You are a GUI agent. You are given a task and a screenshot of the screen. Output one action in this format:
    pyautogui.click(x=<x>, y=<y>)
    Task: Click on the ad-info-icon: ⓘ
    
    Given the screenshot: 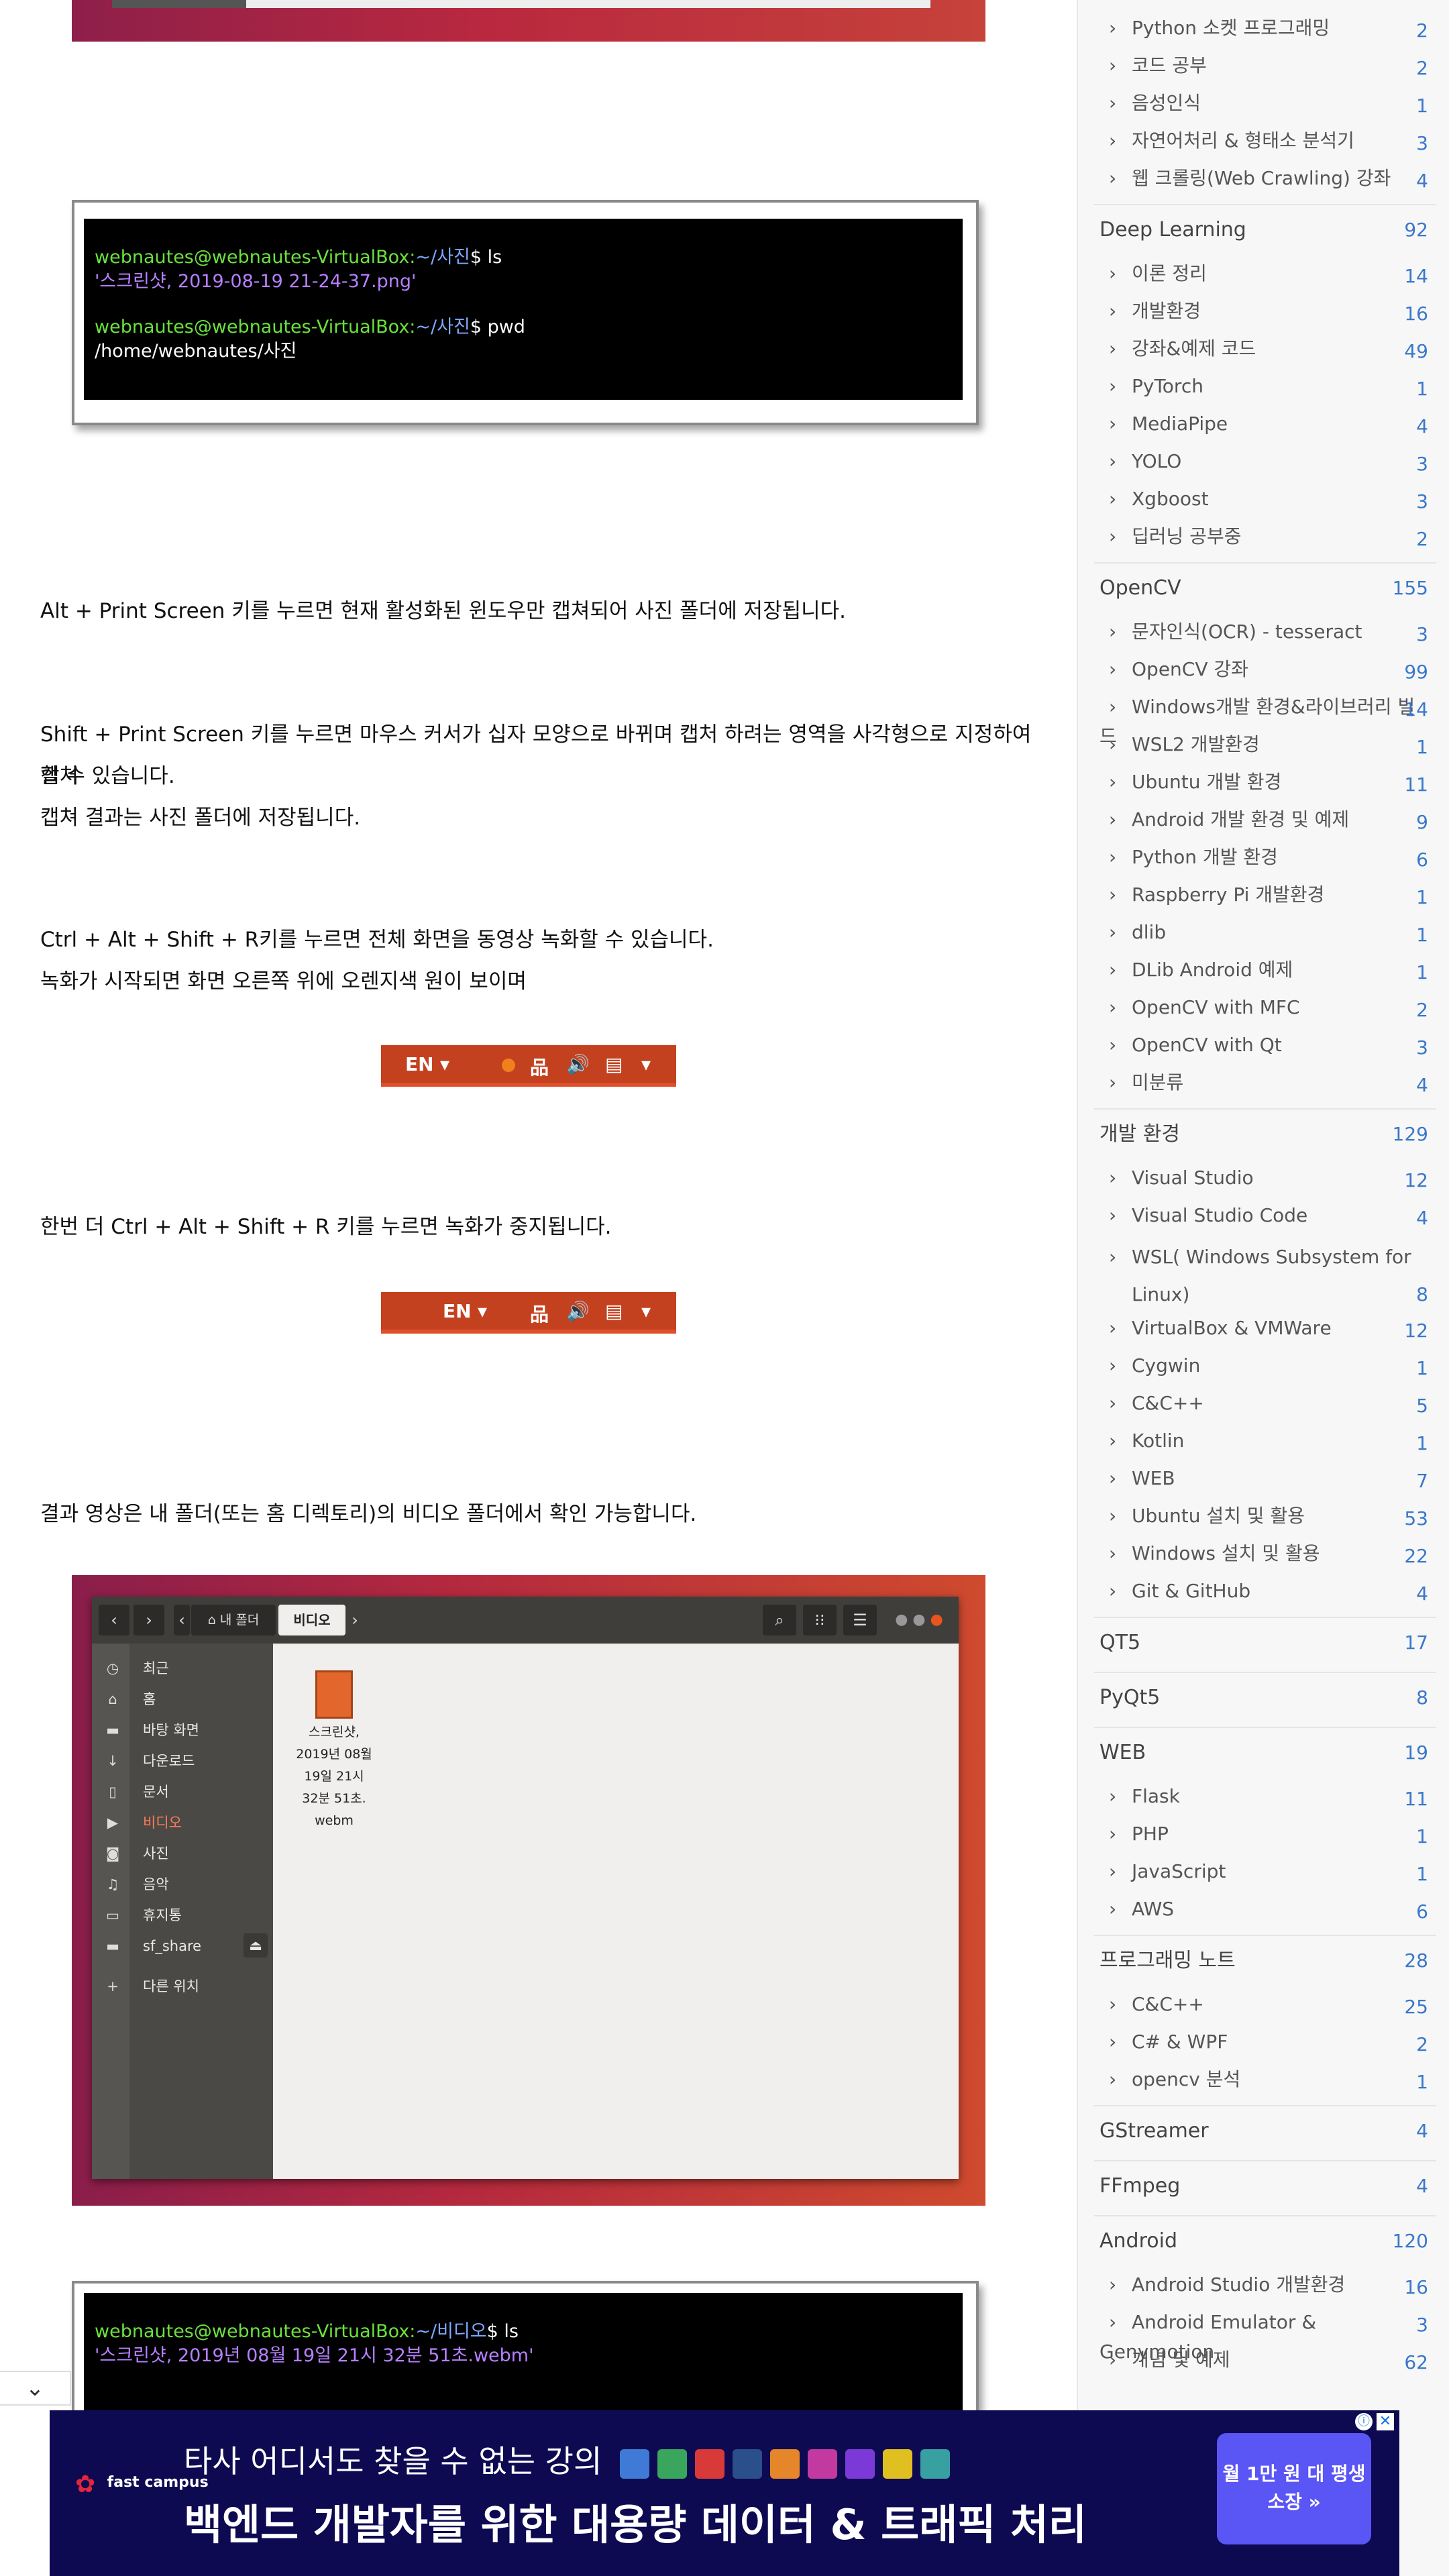 What is the action you would take?
    pyautogui.click(x=1364, y=2421)
    